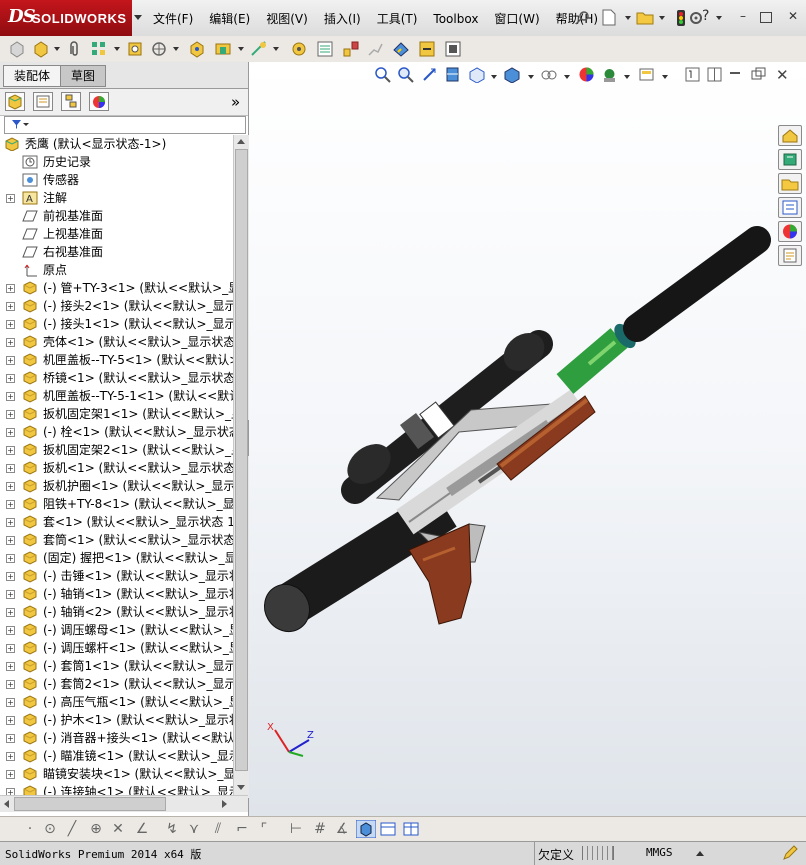 Image resolution: width=806 pixels, height=865 pixels. What do you see at coordinates (790, 231) in the screenshot?
I see `appearances-tab` at bounding box center [790, 231].